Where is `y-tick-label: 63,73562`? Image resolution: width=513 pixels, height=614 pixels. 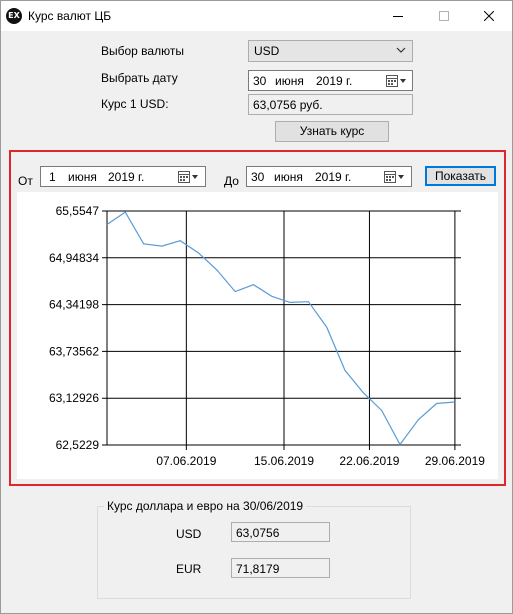
y-tick-label: 63,73562 is located at coordinates (74, 351).